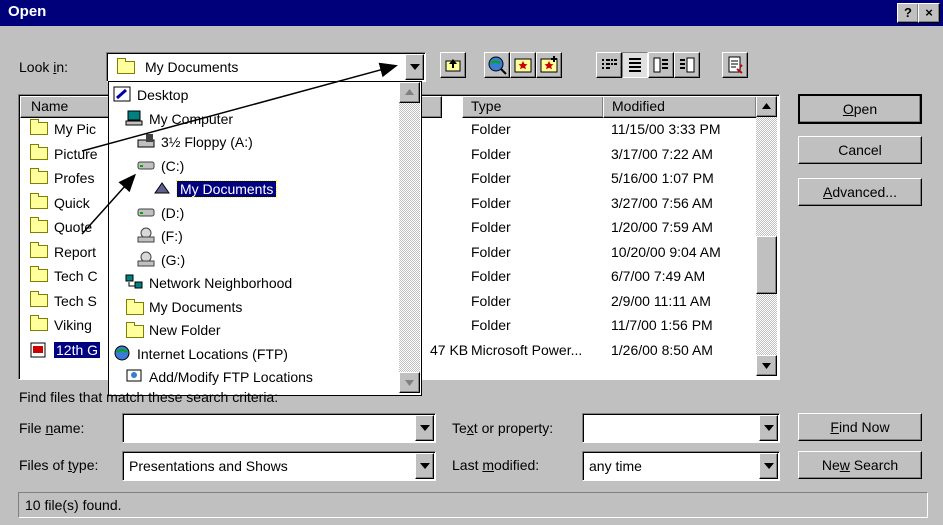  What do you see at coordinates (109, 204) in the screenshot?
I see `arrow-to-drive-c` at bounding box center [109, 204].